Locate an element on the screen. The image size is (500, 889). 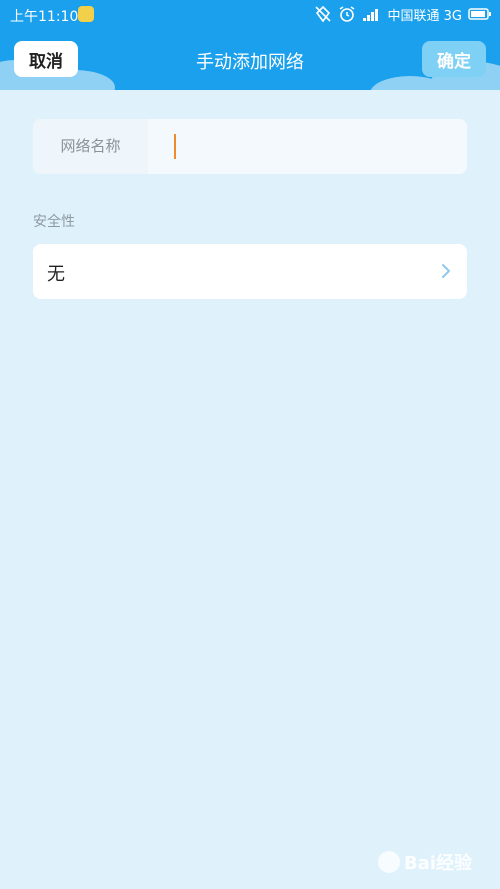
baidu-paw-icon is located at coordinates (388, 862).